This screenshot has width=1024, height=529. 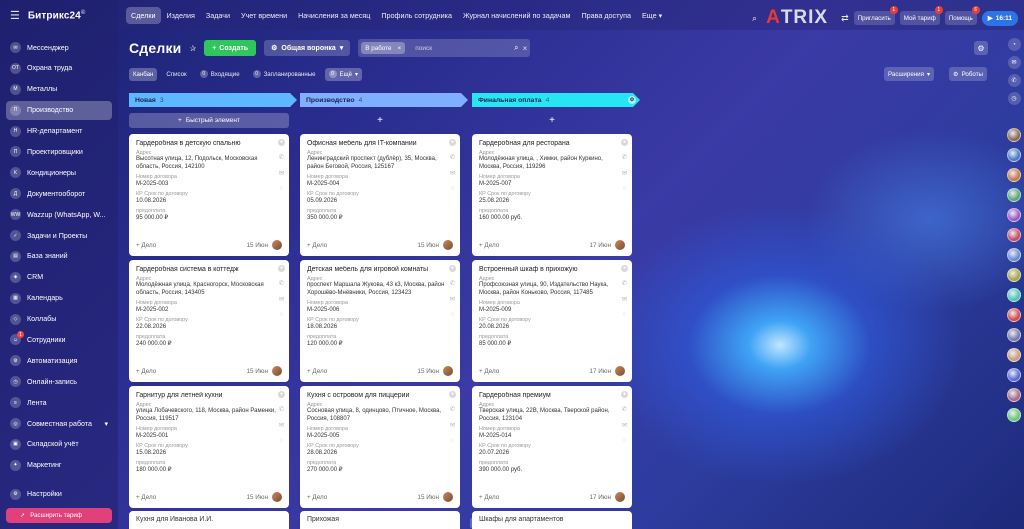 I want to click on notifications-icon: ◔, so click(x=1014, y=44).